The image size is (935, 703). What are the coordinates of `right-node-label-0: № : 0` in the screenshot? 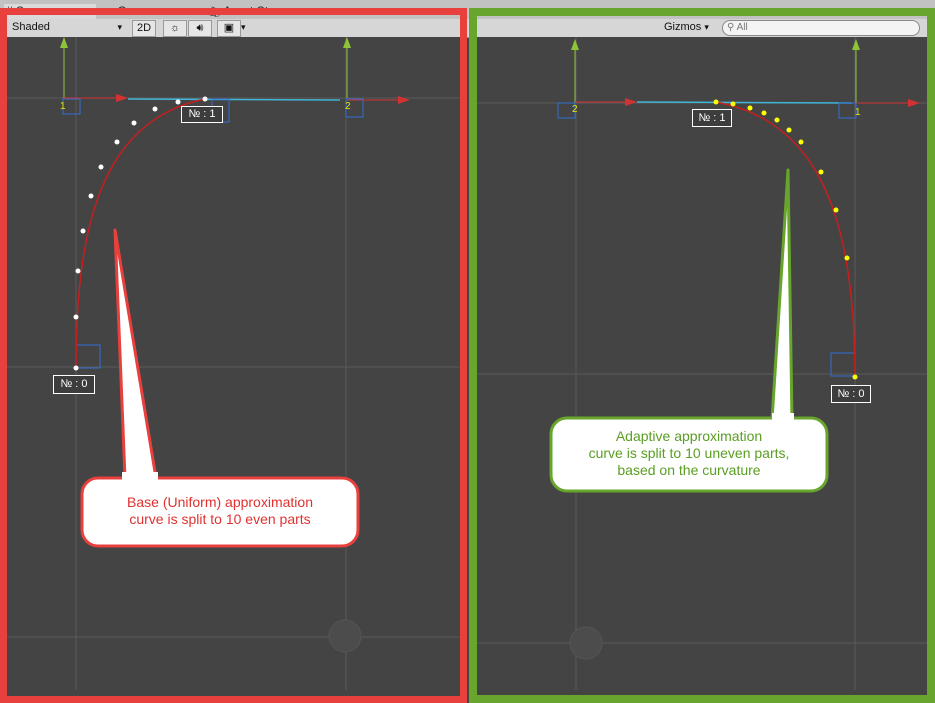 It's located at (851, 394).